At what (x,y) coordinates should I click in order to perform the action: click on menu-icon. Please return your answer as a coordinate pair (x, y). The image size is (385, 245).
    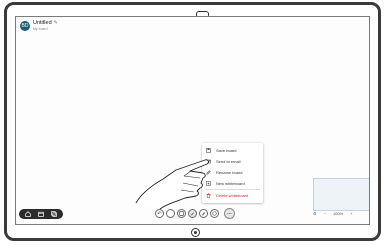
    Looking at the image, I should click on (229, 213).